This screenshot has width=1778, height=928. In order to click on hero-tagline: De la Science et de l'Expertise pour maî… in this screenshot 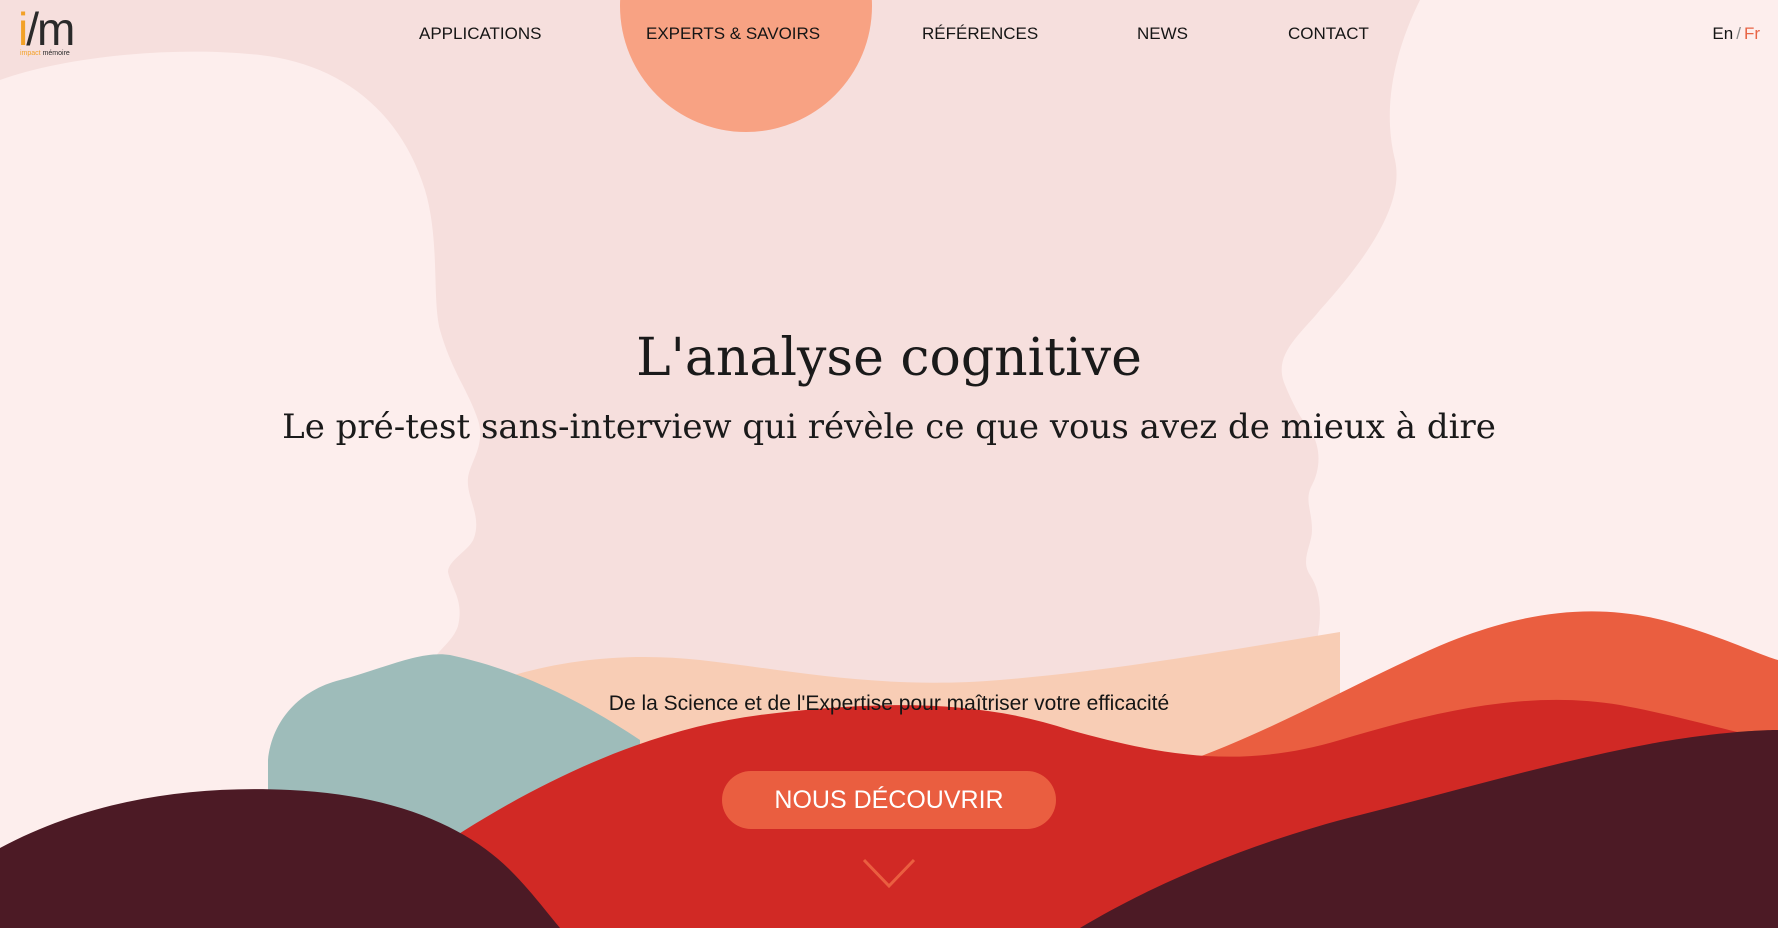, I will do `click(889, 703)`.